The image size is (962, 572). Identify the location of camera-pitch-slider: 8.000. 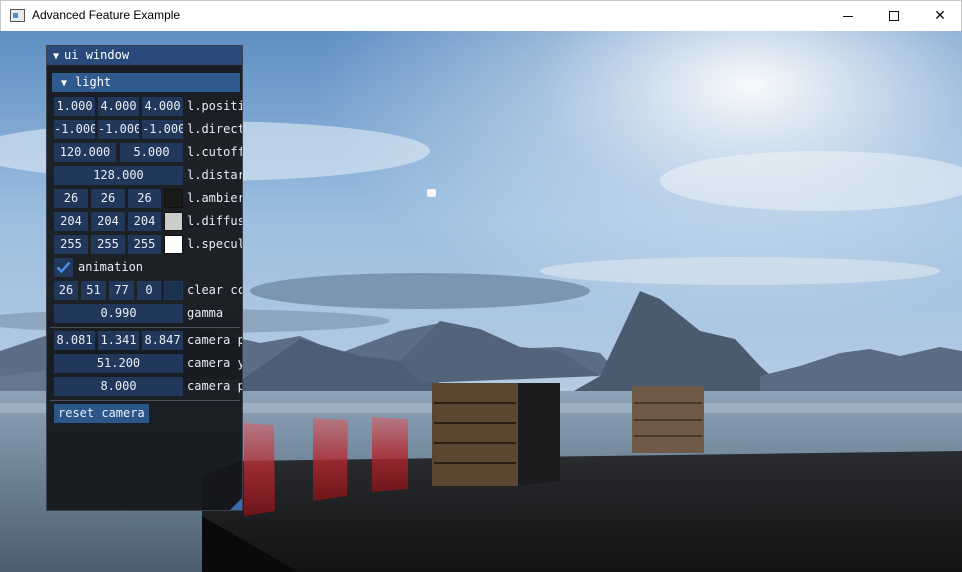
(118, 386).